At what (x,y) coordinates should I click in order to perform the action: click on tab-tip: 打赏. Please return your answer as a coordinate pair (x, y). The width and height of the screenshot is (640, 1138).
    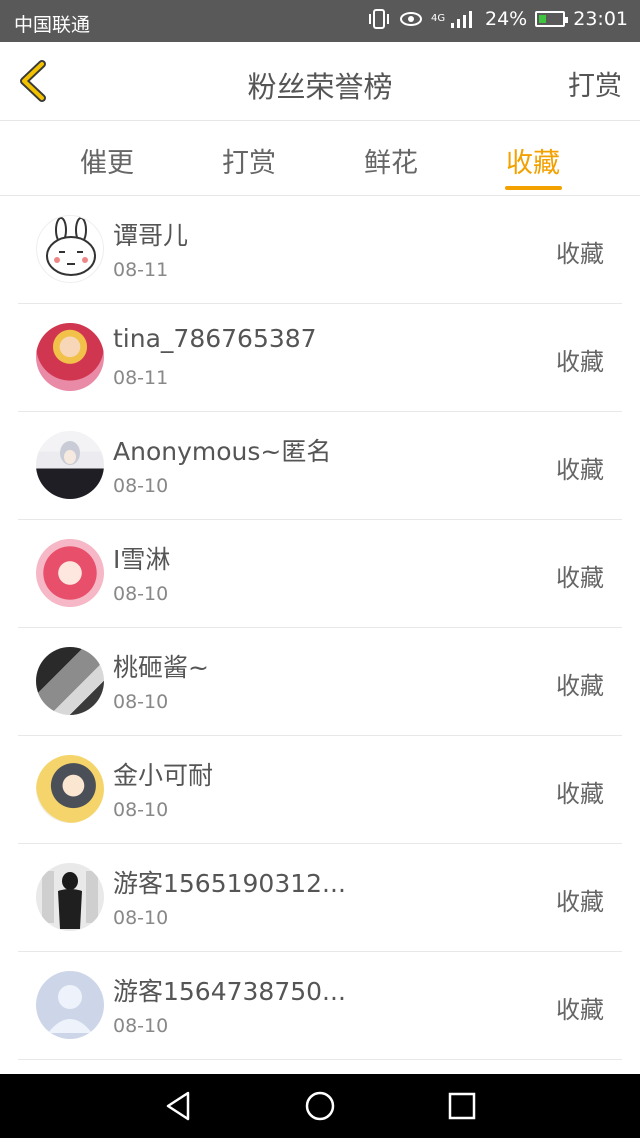
    Looking at the image, I should click on (249, 160).